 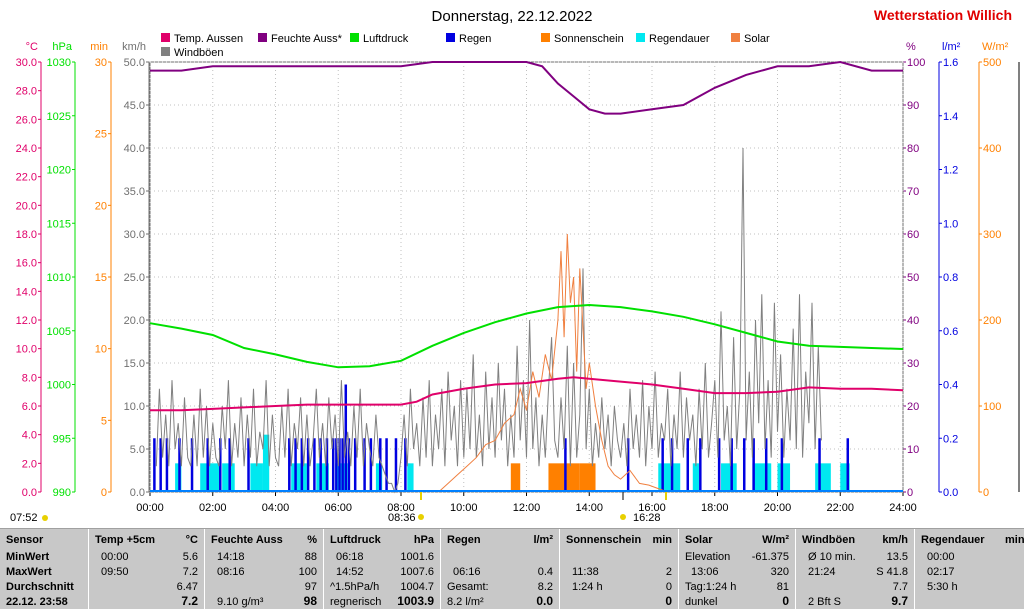 I want to click on axis-humidity-tick-label: 70, so click(x=913, y=192).